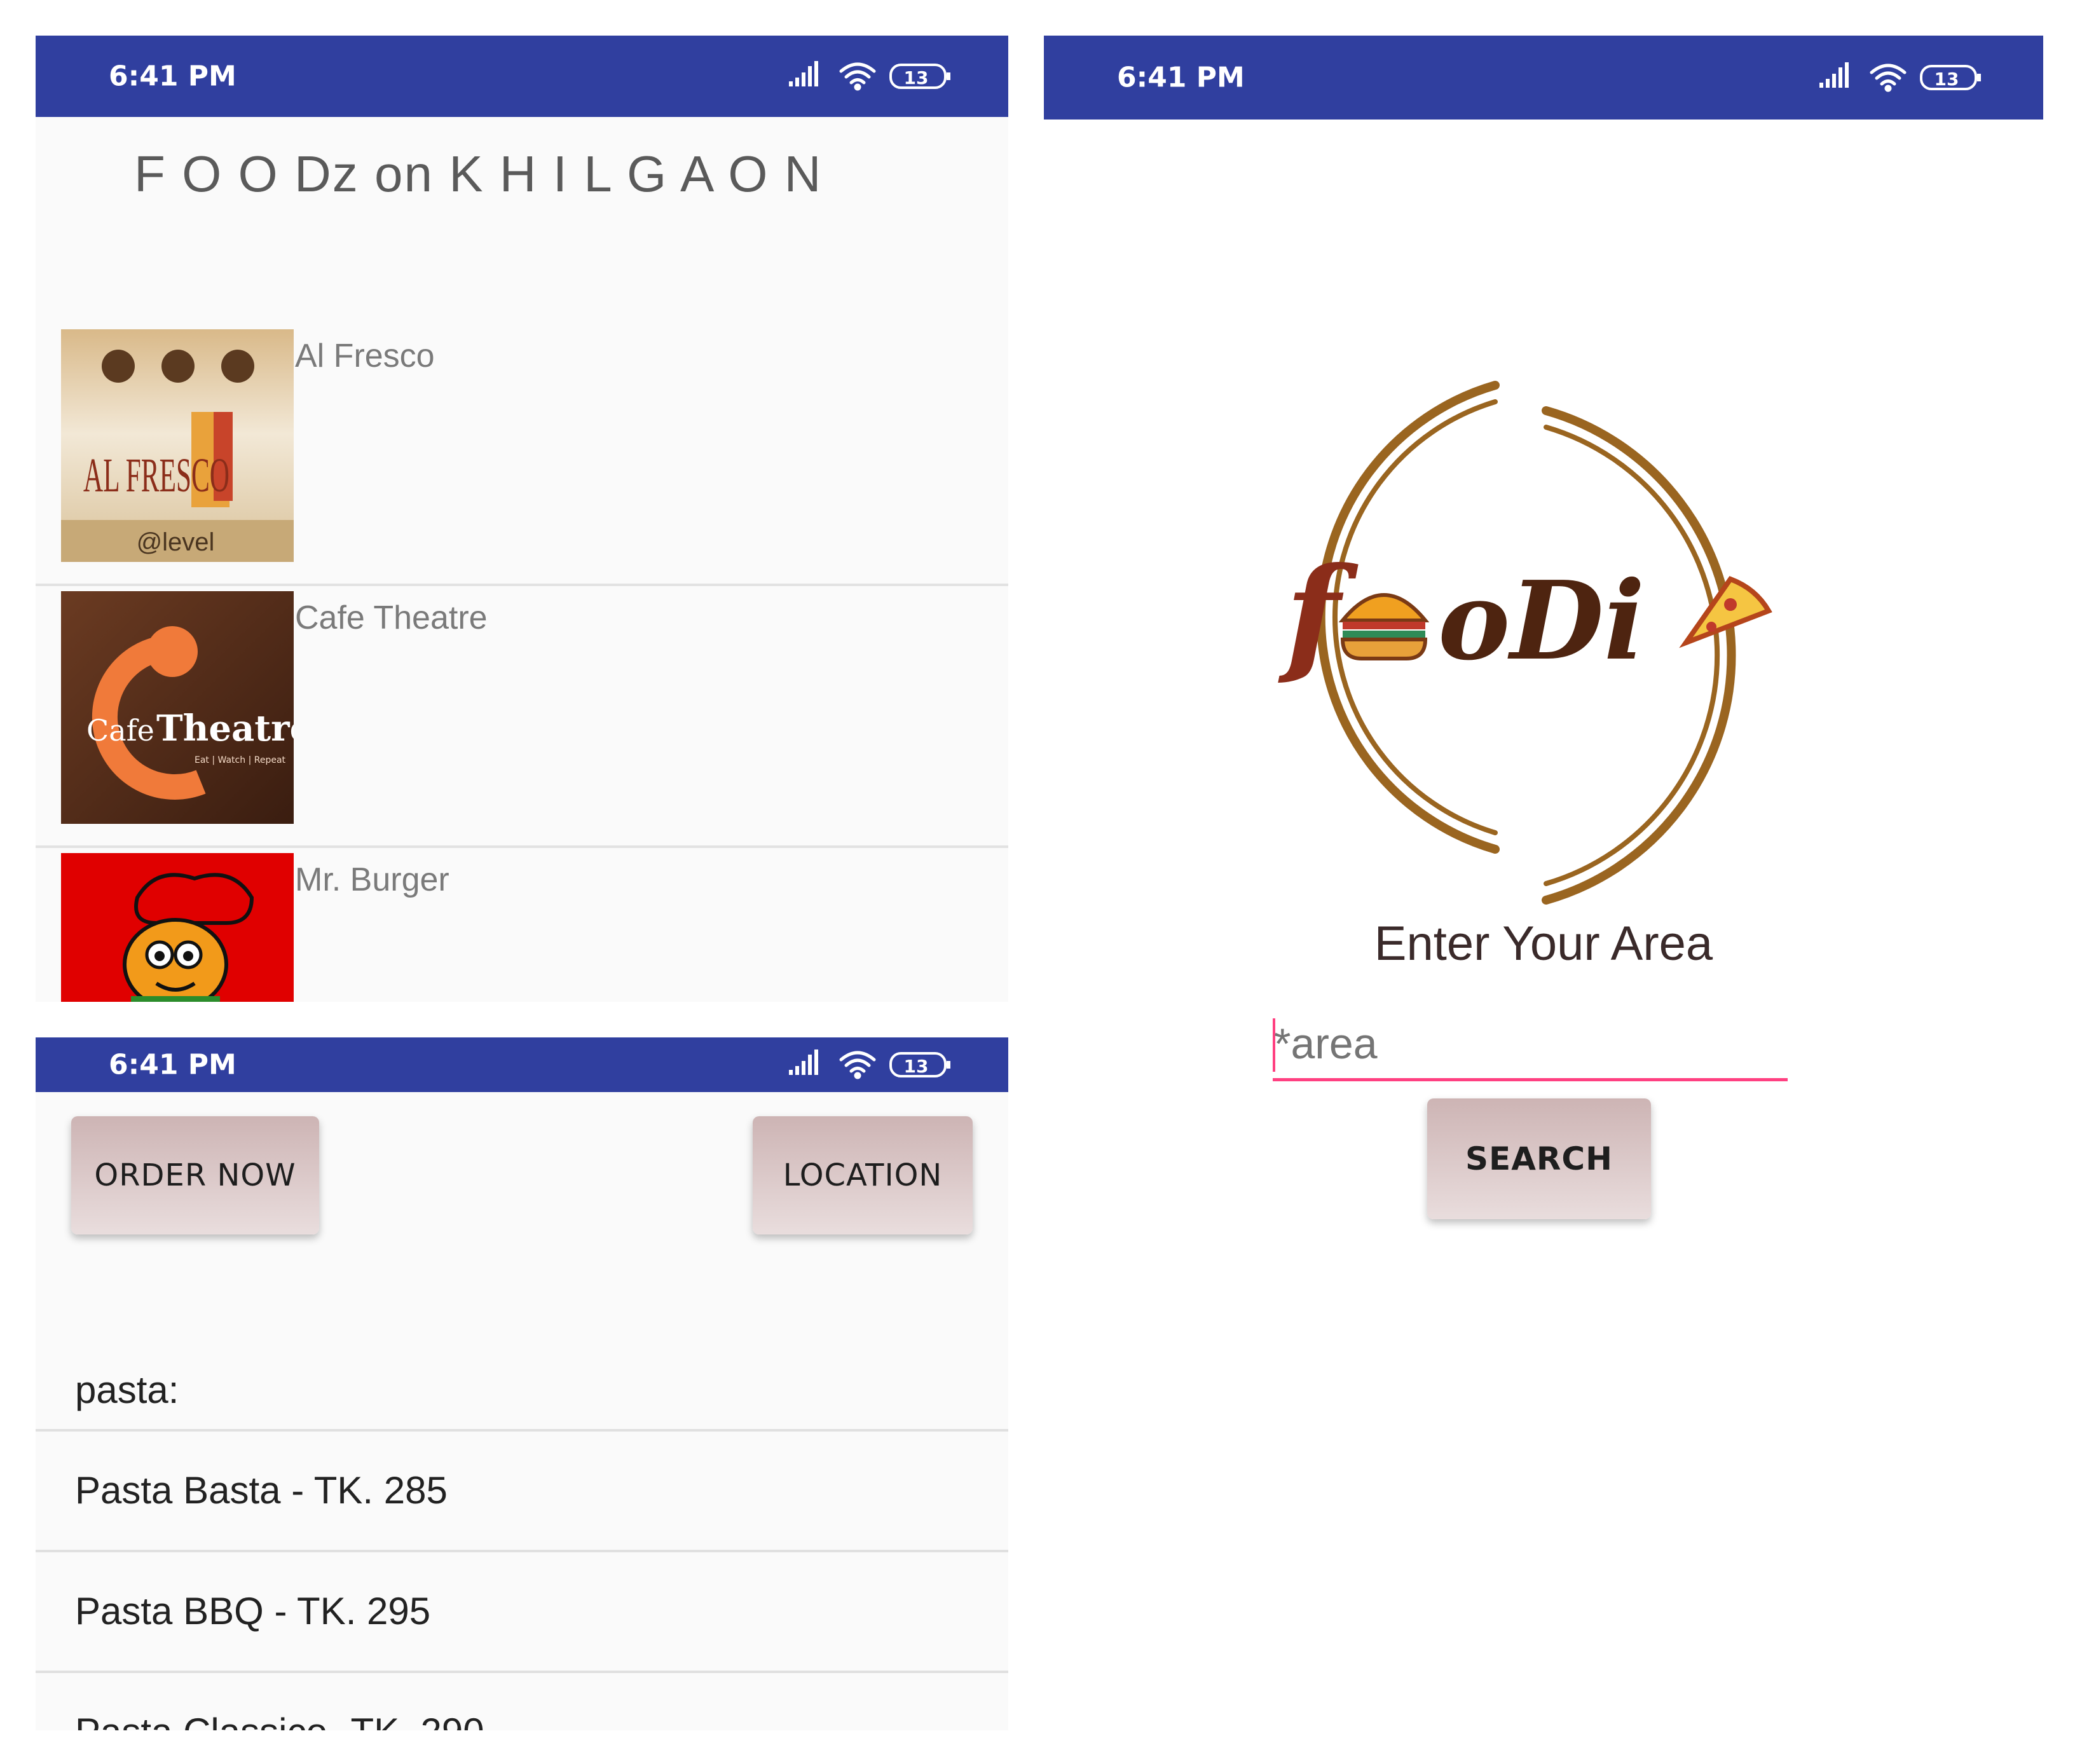 Image resolution: width=2075 pixels, height=1764 pixels. What do you see at coordinates (120, 730) in the screenshot?
I see `svg-text: Cafe` at bounding box center [120, 730].